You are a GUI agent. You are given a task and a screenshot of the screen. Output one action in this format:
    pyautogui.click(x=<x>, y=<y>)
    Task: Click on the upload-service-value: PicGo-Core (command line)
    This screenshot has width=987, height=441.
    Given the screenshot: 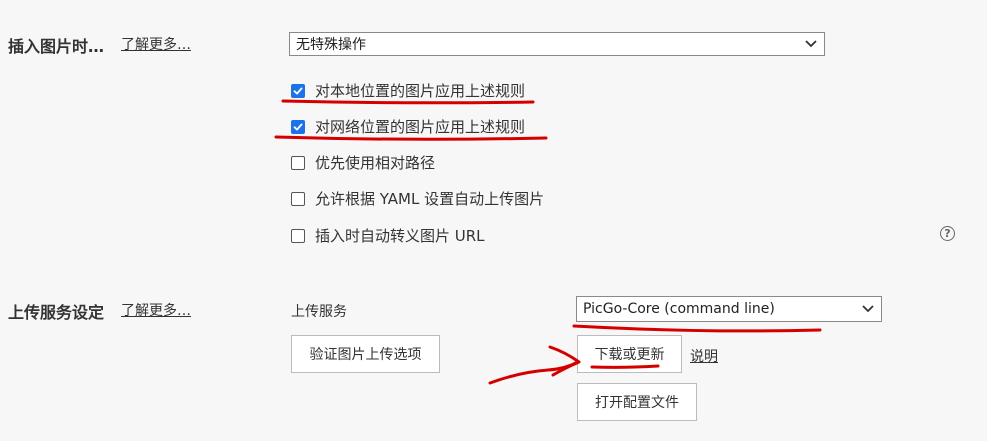 What is the action you would take?
    pyautogui.click(x=679, y=309)
    